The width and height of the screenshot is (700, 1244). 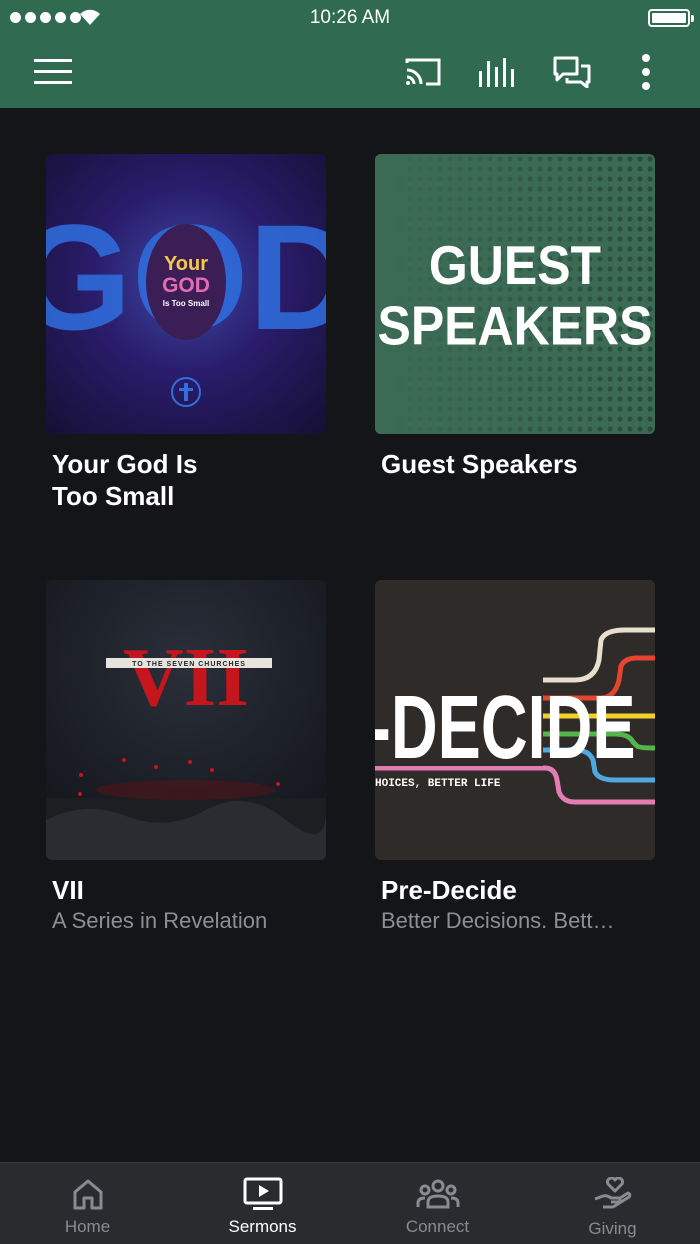 I want to click on art-text-god: GOD, so click(x=186, y=285).